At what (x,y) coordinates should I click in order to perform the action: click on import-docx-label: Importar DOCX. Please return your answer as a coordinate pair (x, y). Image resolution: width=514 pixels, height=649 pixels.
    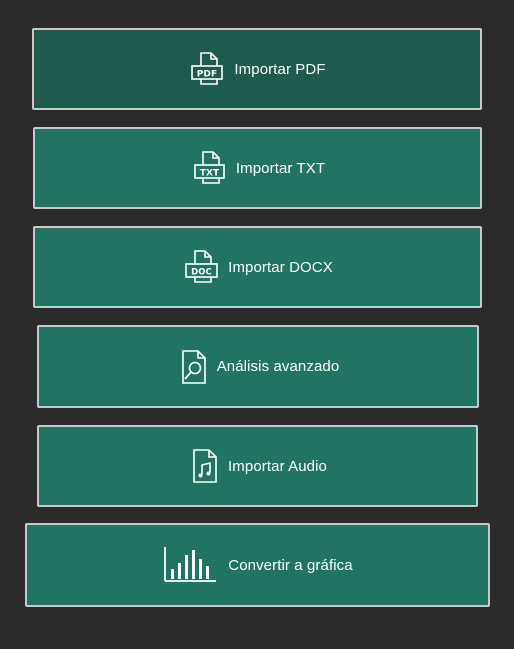
    Looking at the image, I should click on (280, 267).